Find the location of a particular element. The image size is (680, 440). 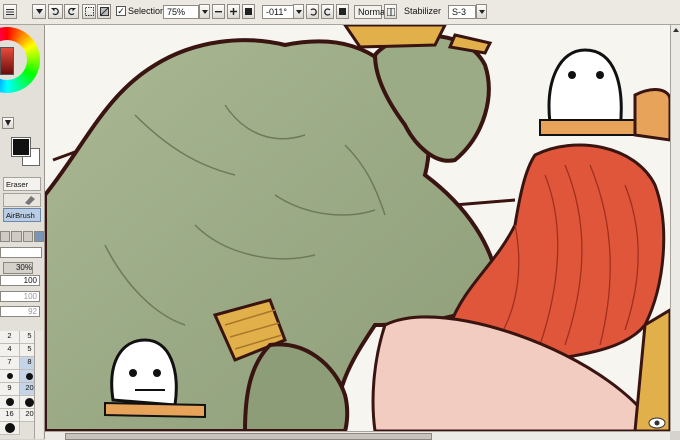

scroll-up-icon is located at coordinates (675, 30).